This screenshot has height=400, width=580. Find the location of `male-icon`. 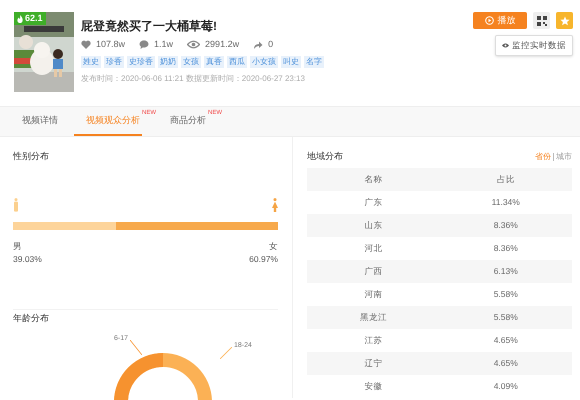

male-icon is located at coordinates (16, 205).